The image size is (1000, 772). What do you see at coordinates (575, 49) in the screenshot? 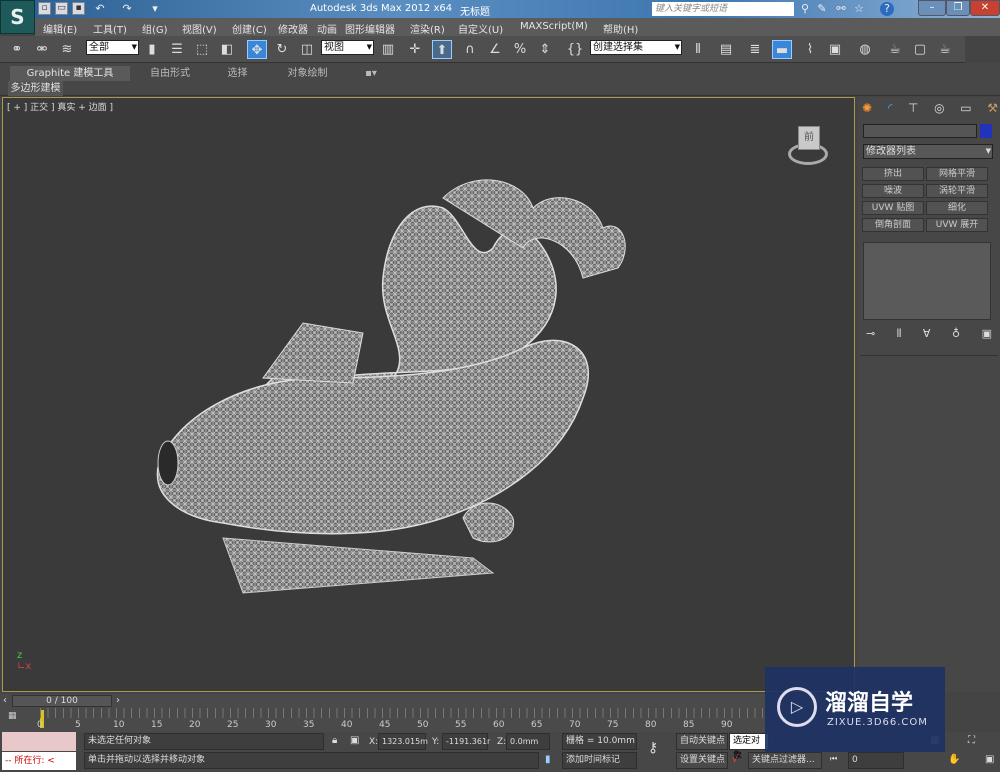
I see `edit-named-selection-icon: {}` at bounding box center [575, 49].